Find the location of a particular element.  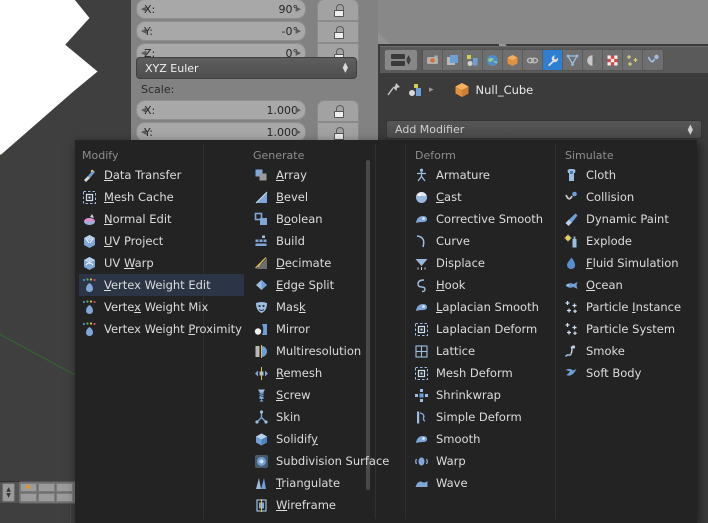

menu-item-solidify: Solidify is located at coordinates (311, 439).